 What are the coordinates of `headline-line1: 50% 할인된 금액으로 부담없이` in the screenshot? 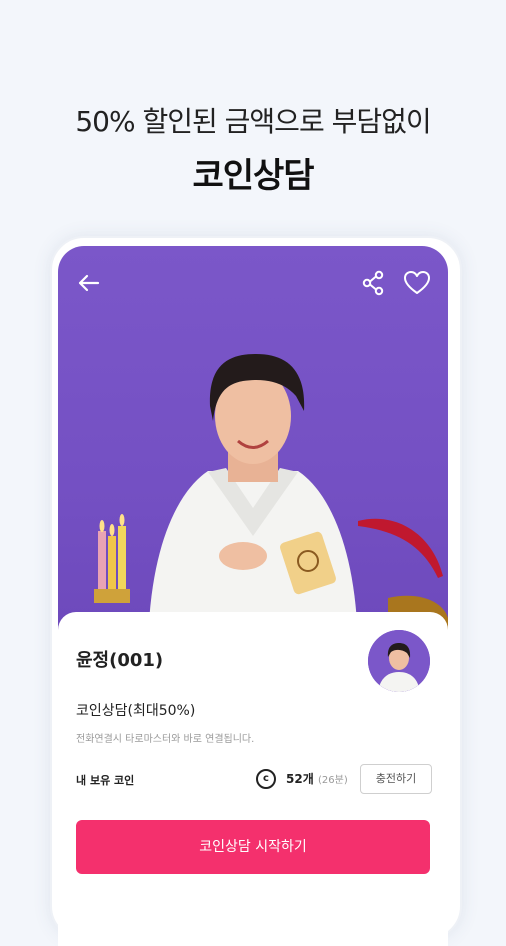 It's located at (253, 121).